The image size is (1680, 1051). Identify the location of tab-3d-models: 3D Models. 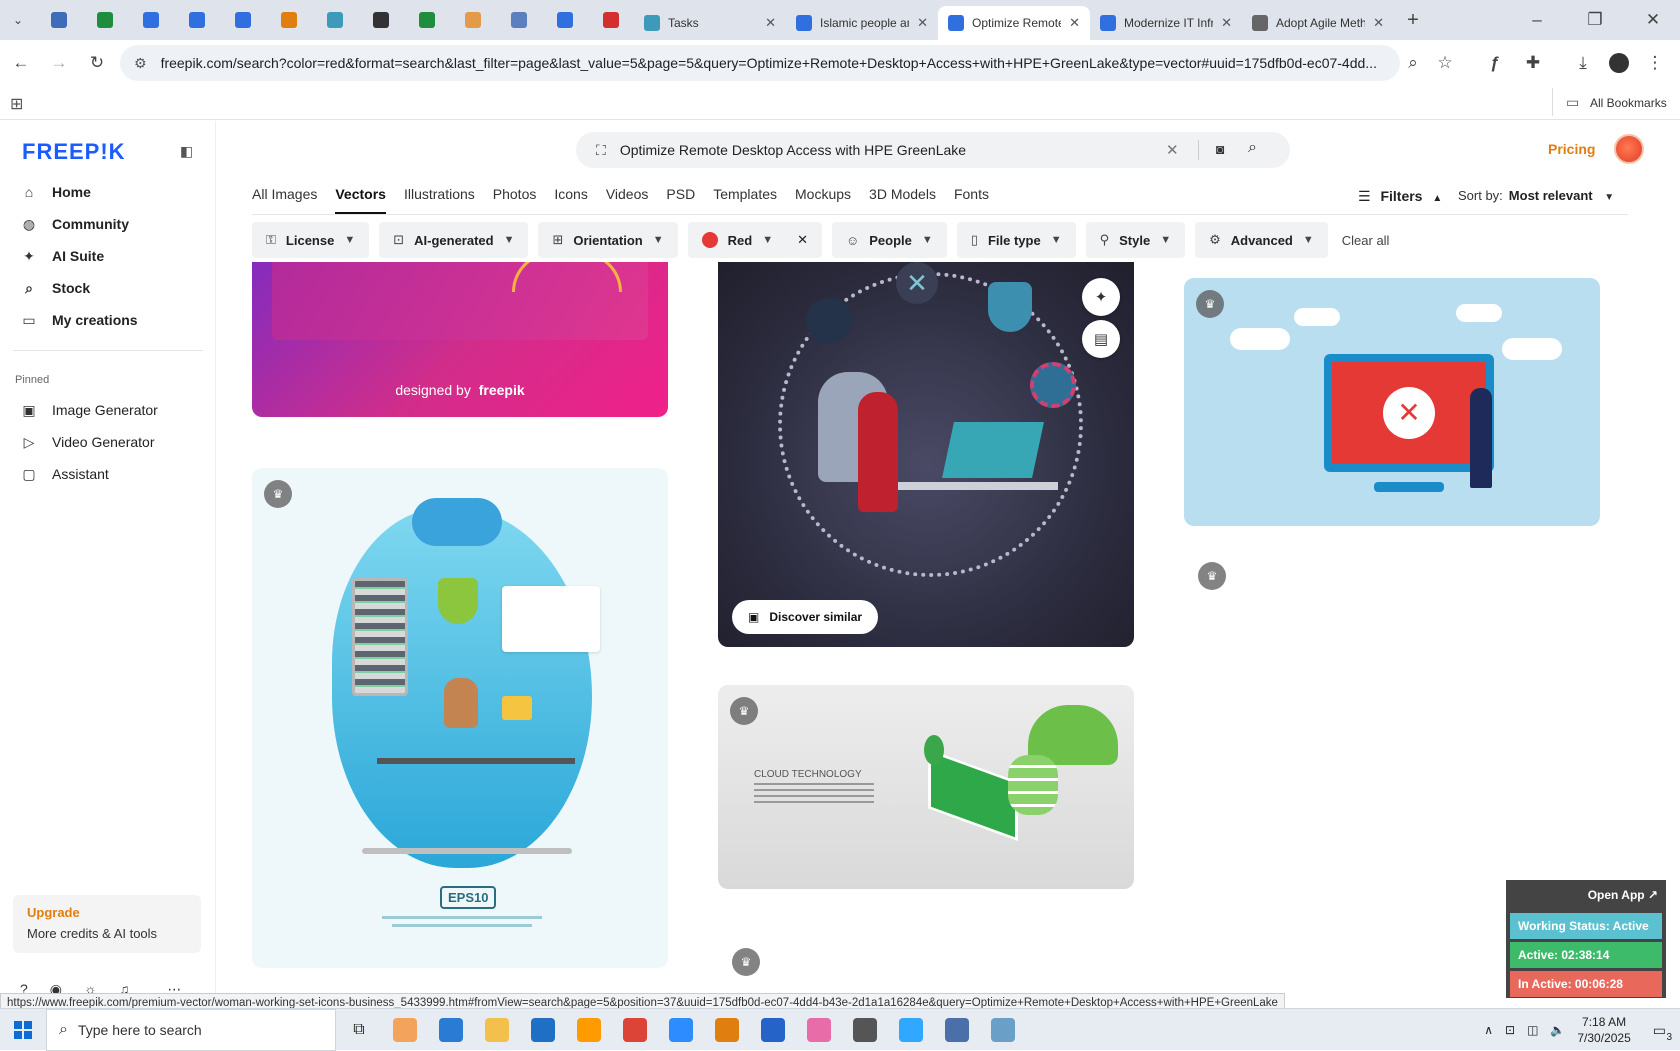
(902, 200).